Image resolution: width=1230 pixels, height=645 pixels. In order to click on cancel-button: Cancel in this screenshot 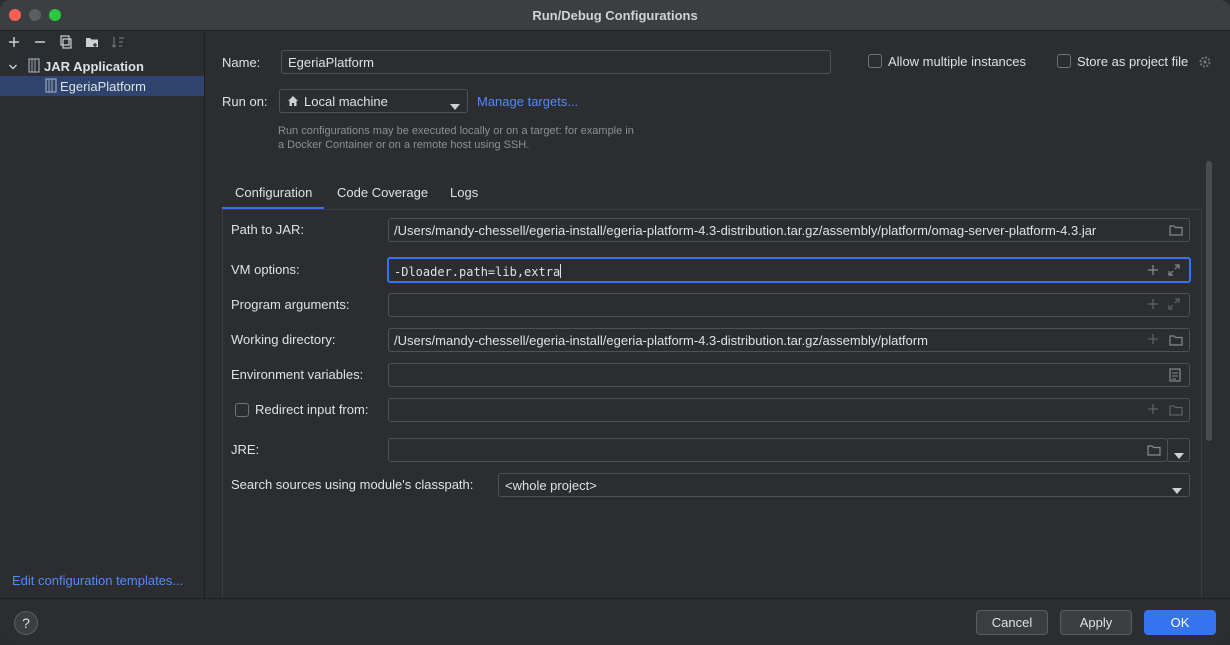, I will do `click(1012, 622)`.